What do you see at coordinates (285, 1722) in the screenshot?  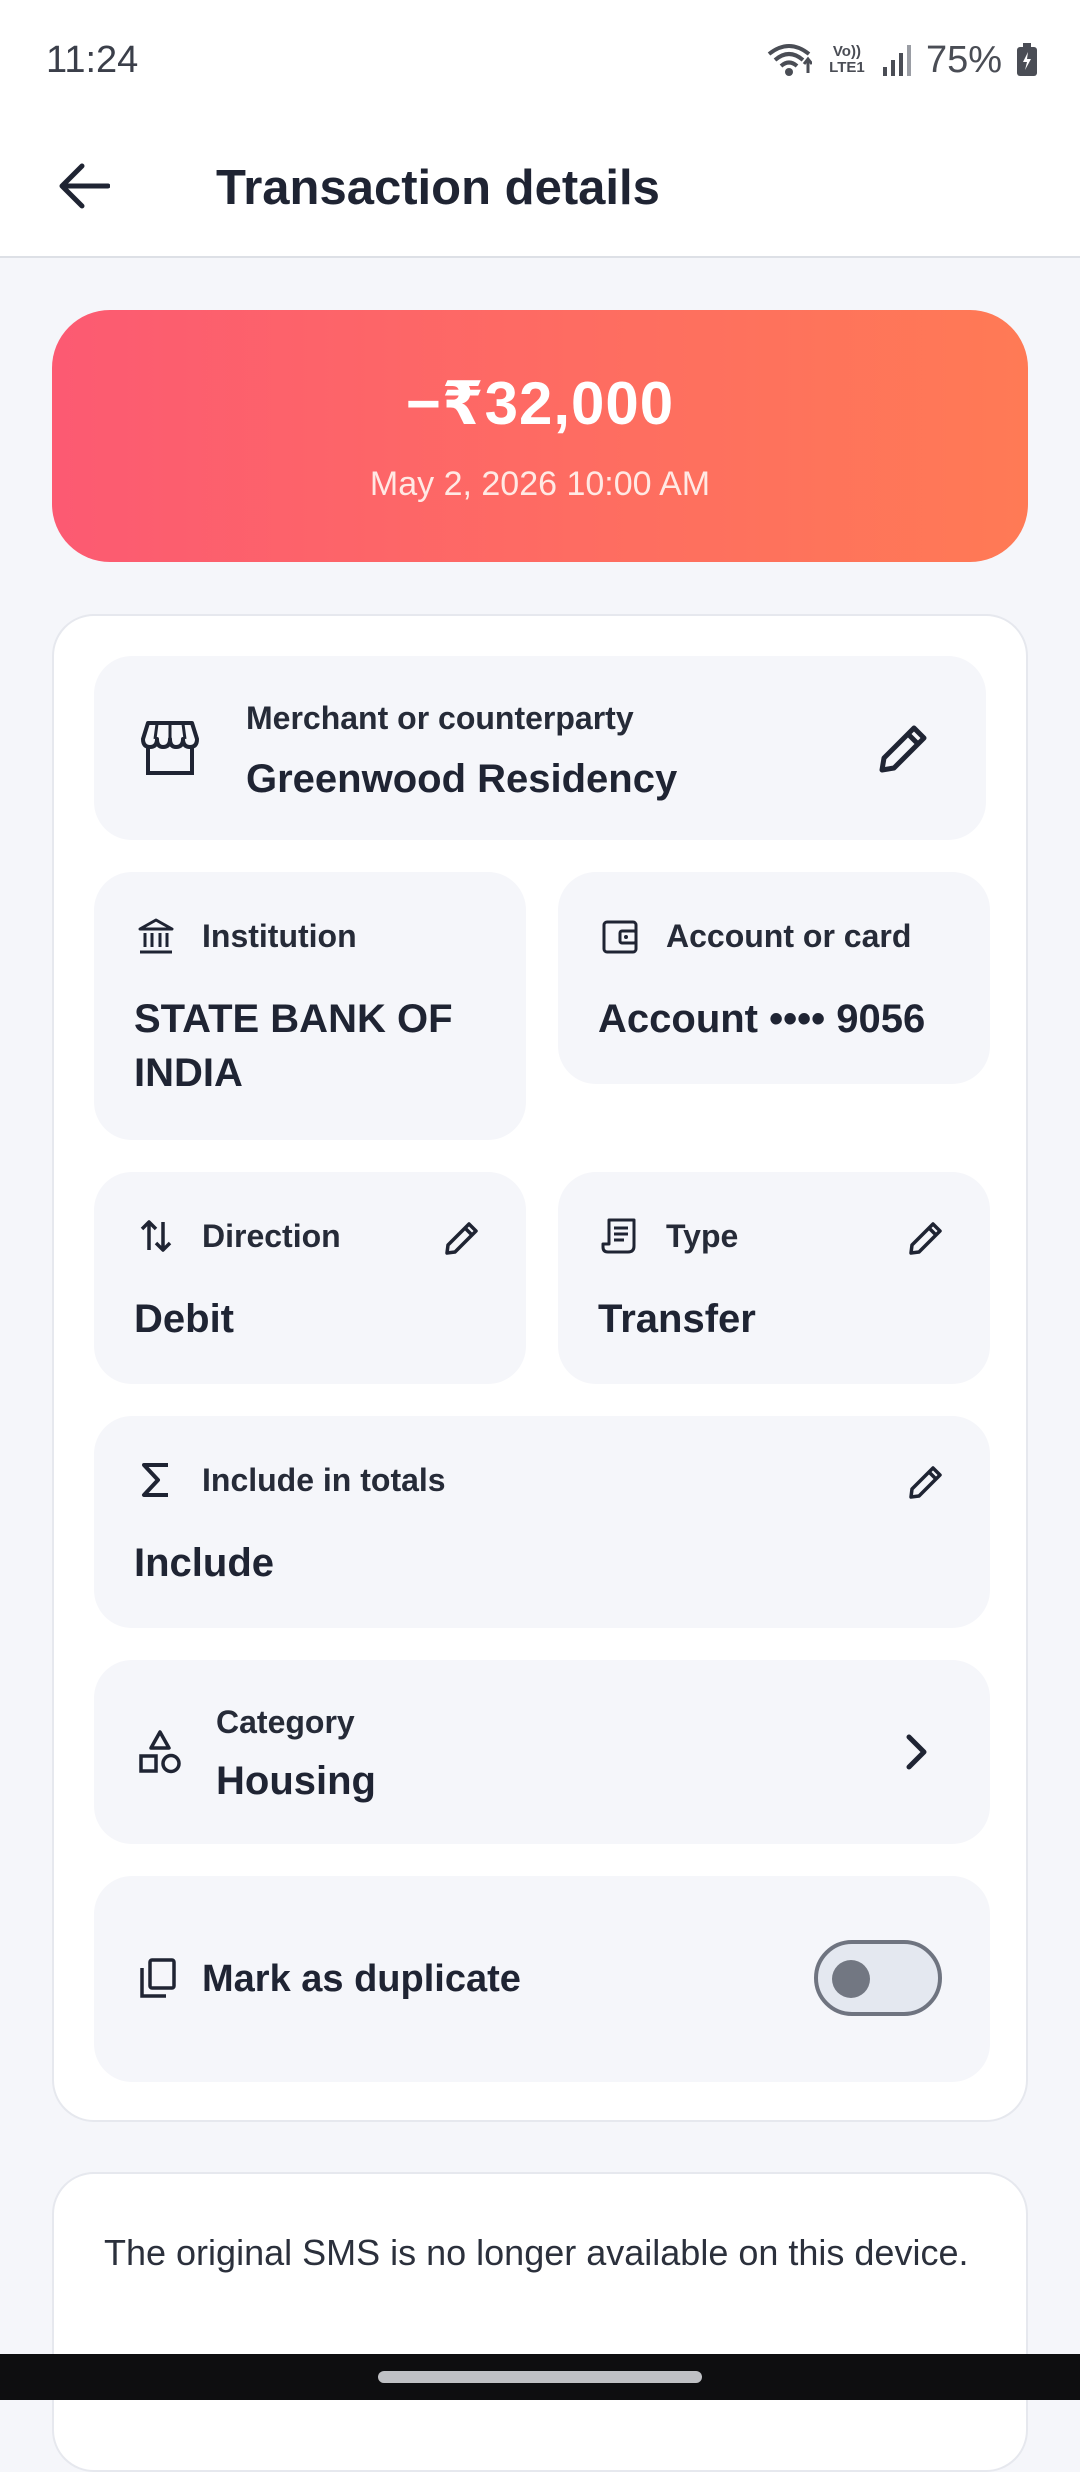 I see `category-label: Category` at bounding box center [285, 1722].